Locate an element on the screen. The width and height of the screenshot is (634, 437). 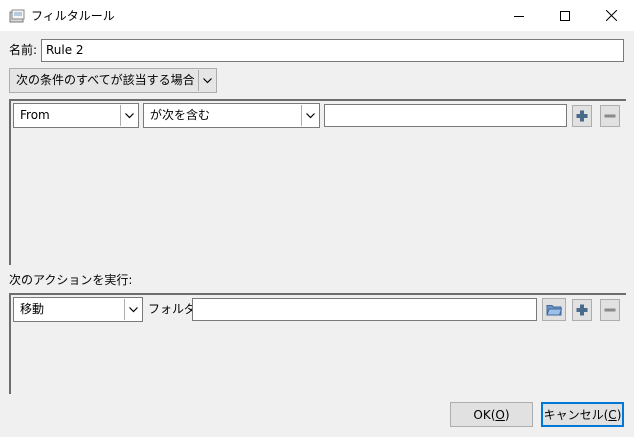
cancel-button-label-end: ) is located at coordinates (619, 414).